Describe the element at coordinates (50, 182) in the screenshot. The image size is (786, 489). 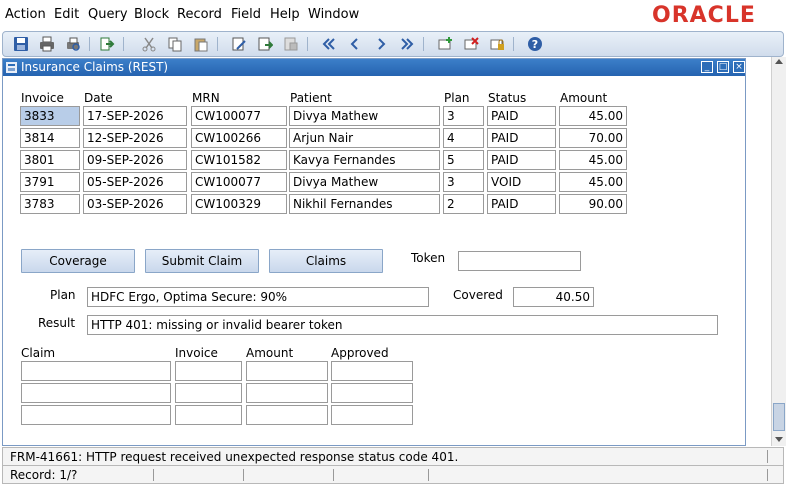
I see `invoice-cell: 3791` at that location.